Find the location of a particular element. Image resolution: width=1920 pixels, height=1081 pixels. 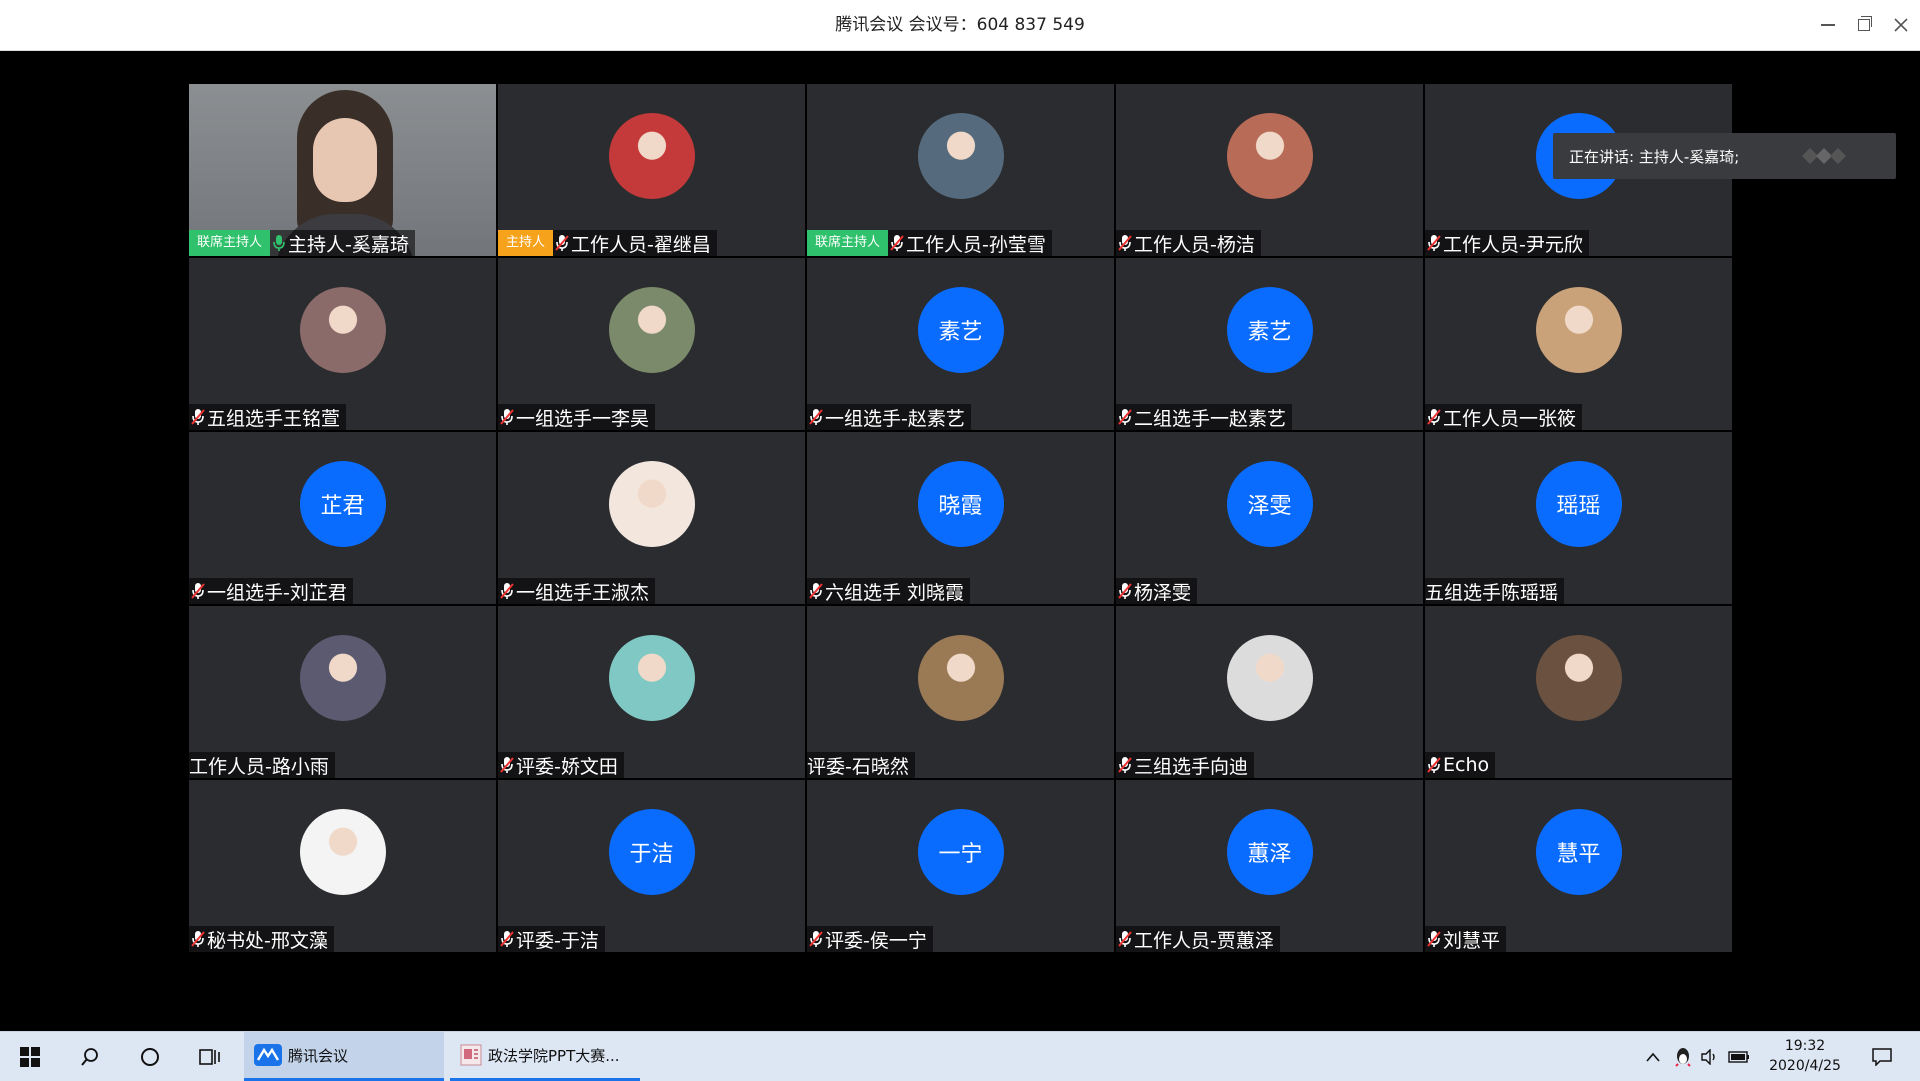

participant-tile: 工作人员-杨洁 is located at coordinates (1269, 170).